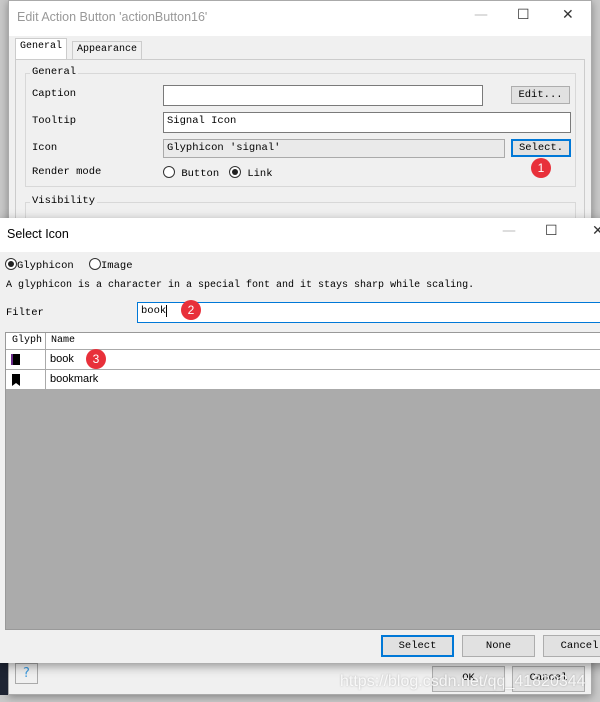 This screenshot has height=702, width=600. Describe the element at coordinates (15, 359) in the screenshot. I see `book-icon` at that location.